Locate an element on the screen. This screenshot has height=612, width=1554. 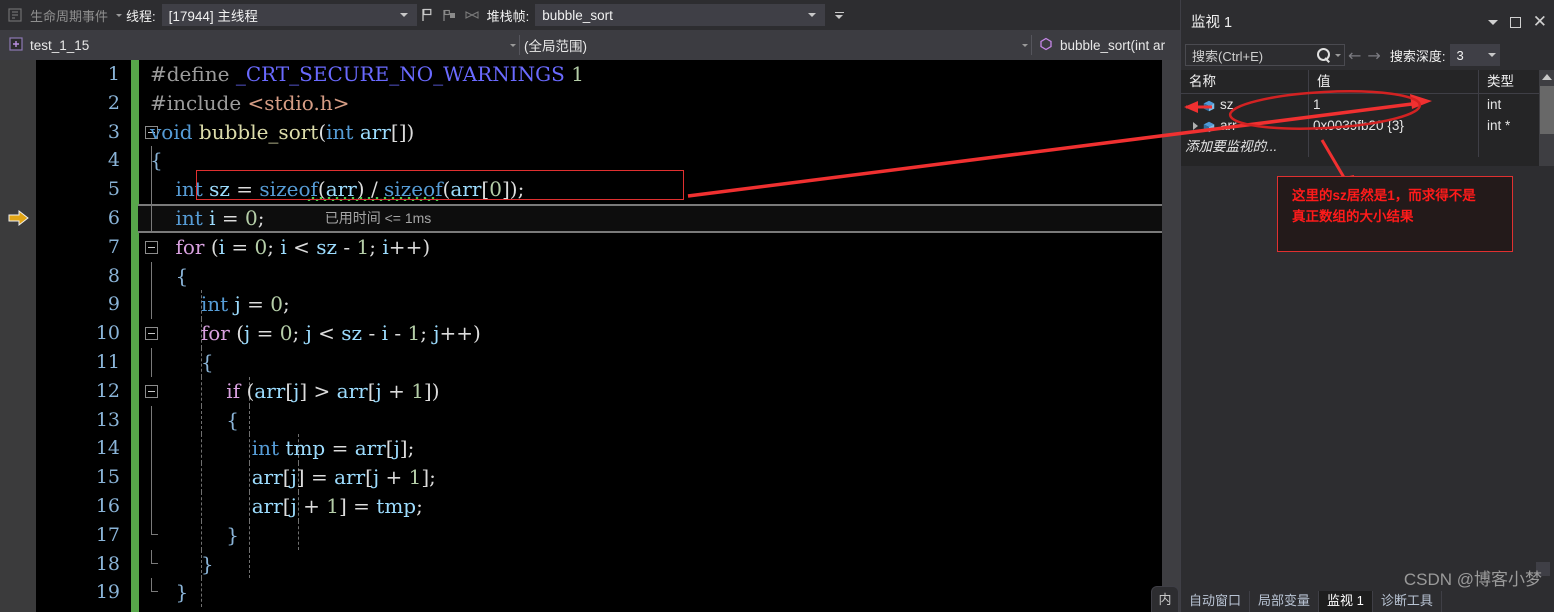
code-line: 2 #include <stdio.h> is located at coordinates (590, 103).